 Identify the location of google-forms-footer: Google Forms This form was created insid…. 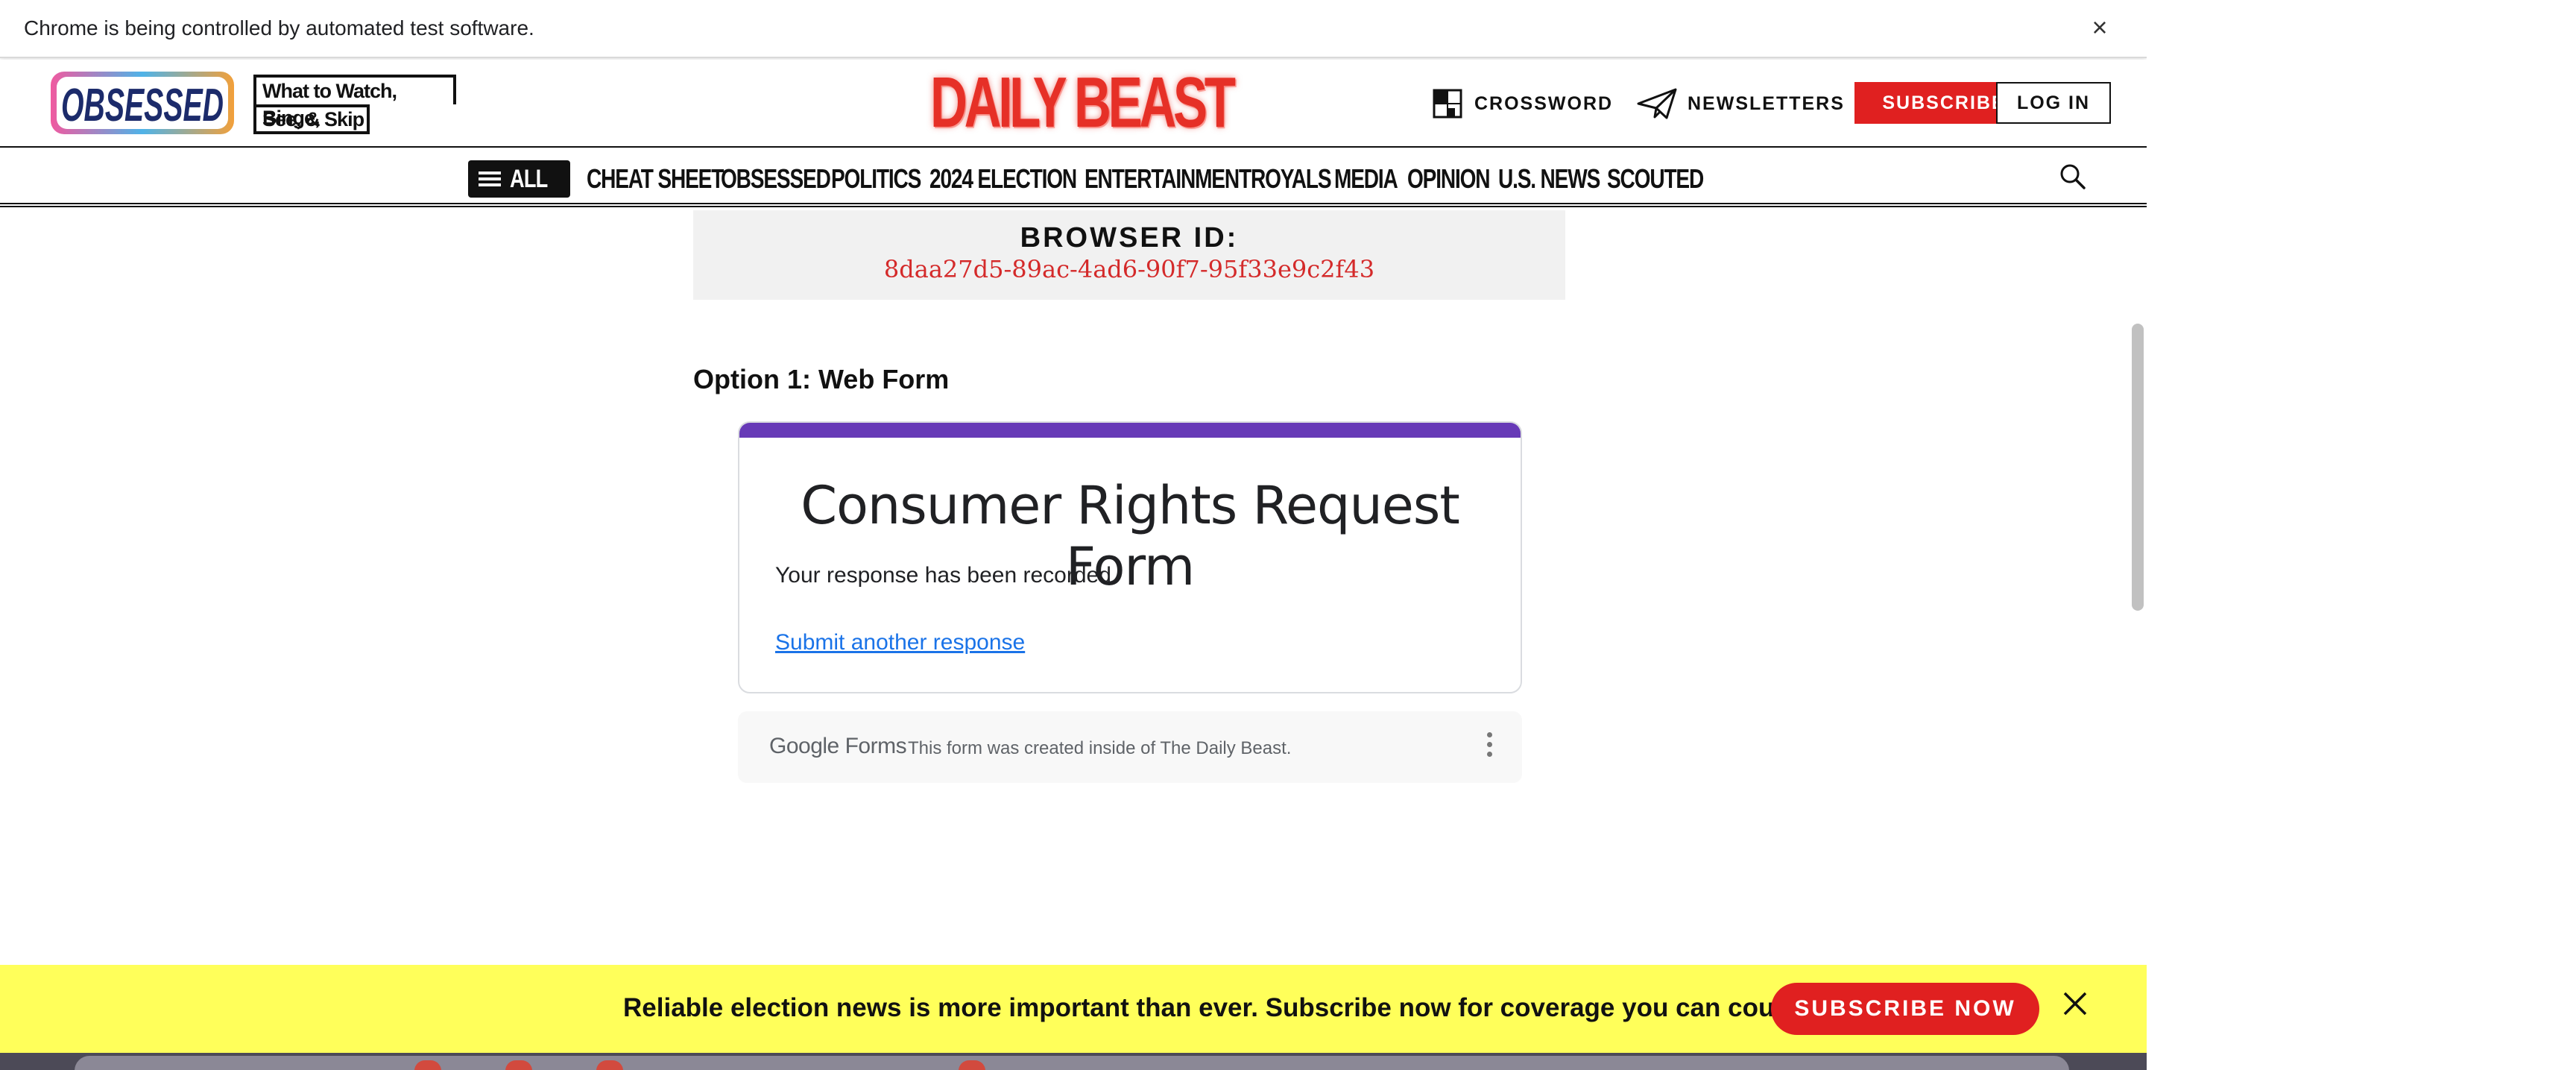
(1130, 747).